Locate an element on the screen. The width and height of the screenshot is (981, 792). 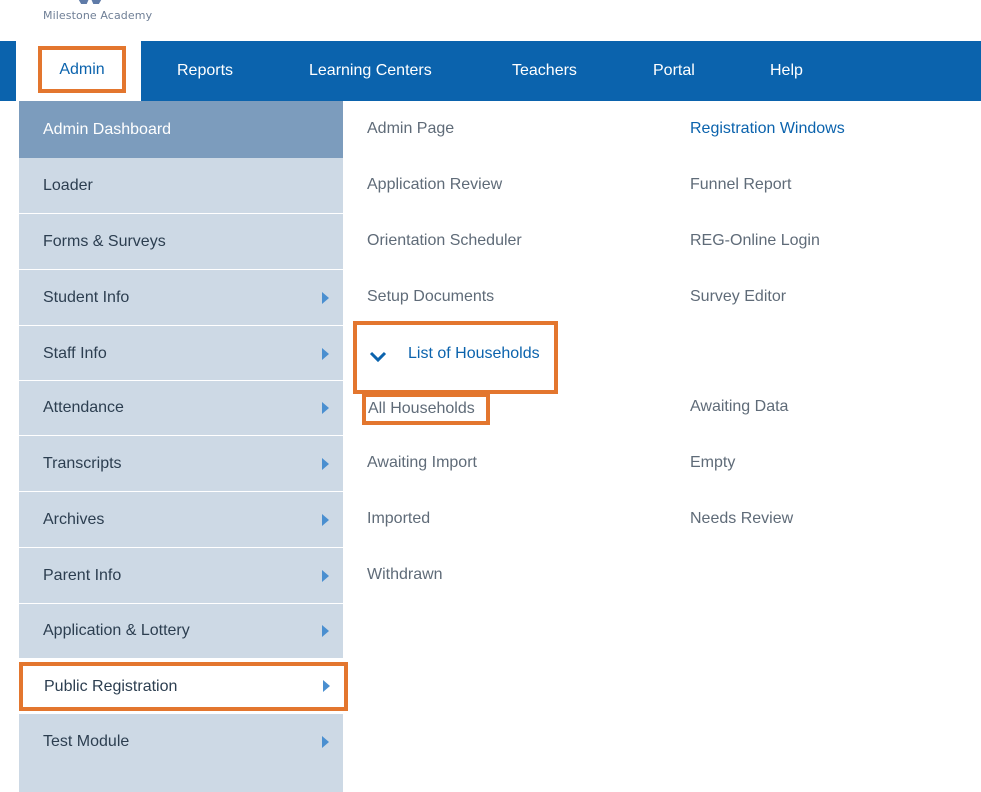
left-menu-item-application-lottery: Application & Lottery is located at coordinates (181, 630).